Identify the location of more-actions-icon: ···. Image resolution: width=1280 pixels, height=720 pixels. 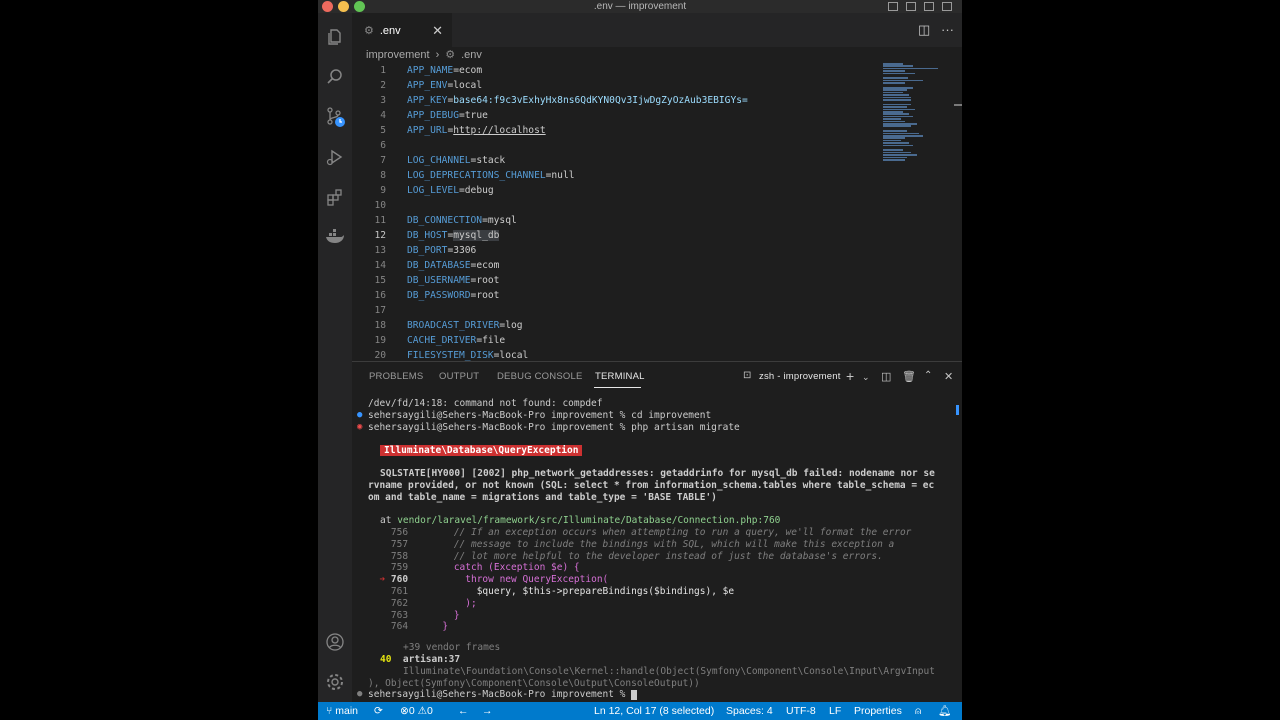
(947, 29).